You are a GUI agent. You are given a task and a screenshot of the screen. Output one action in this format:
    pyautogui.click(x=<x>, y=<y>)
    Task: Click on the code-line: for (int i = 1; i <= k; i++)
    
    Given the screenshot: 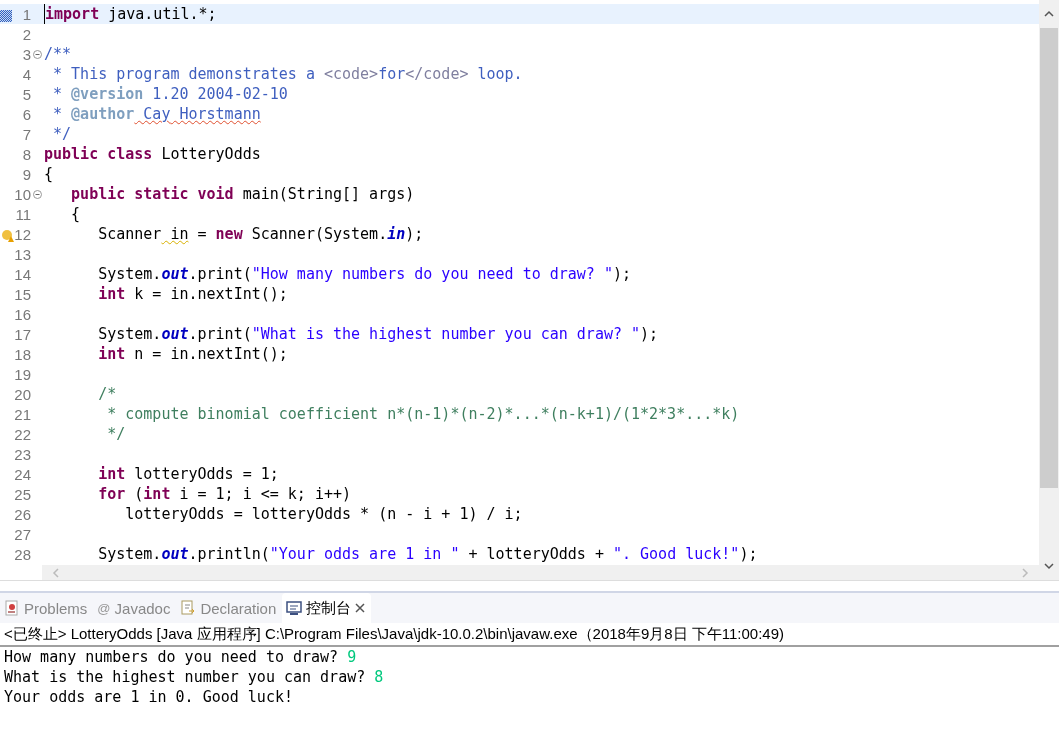 What is the action you would take?
    pyautogui.click(x=224, y=494)
    